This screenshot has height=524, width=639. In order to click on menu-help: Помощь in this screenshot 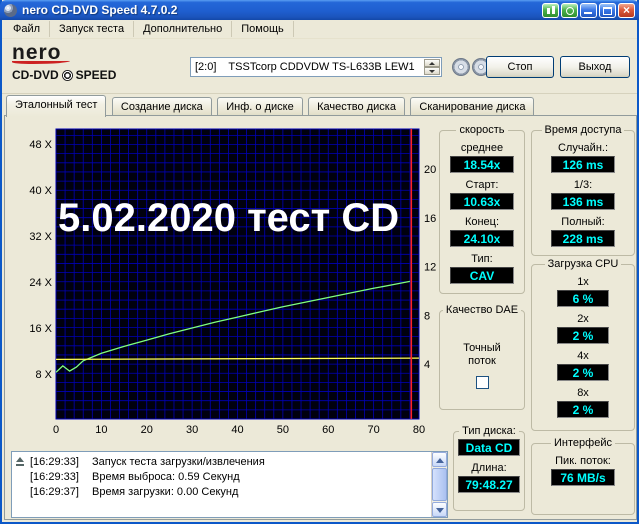, I will do `click(263, 29)`.